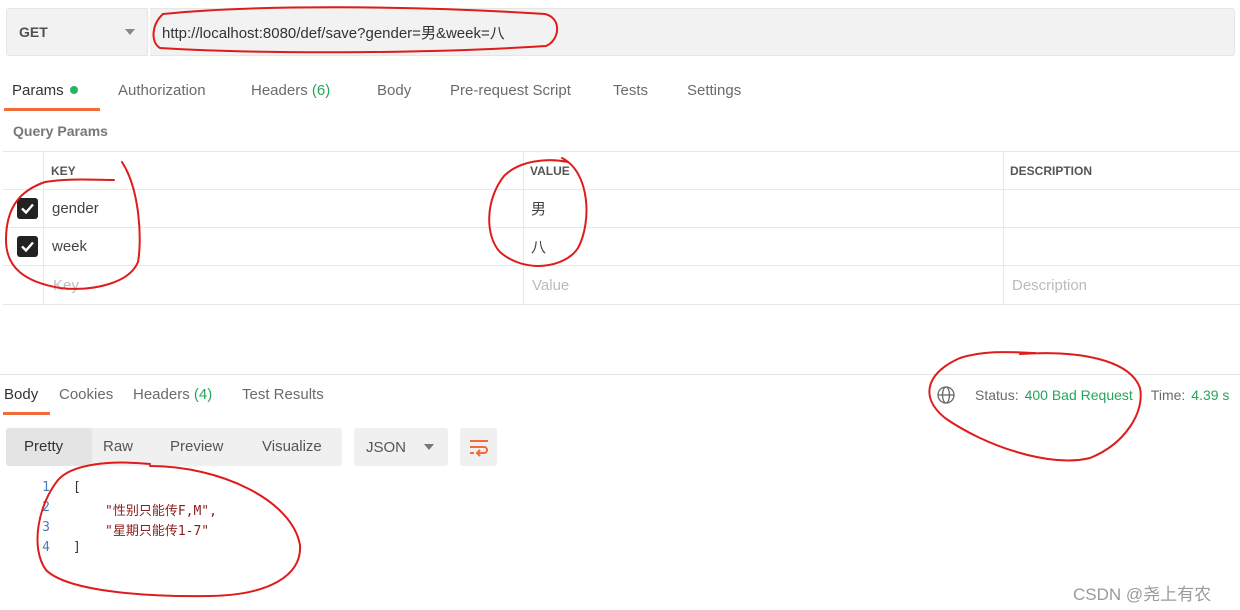  I want to click on line-number: 2, so click(46, 507).